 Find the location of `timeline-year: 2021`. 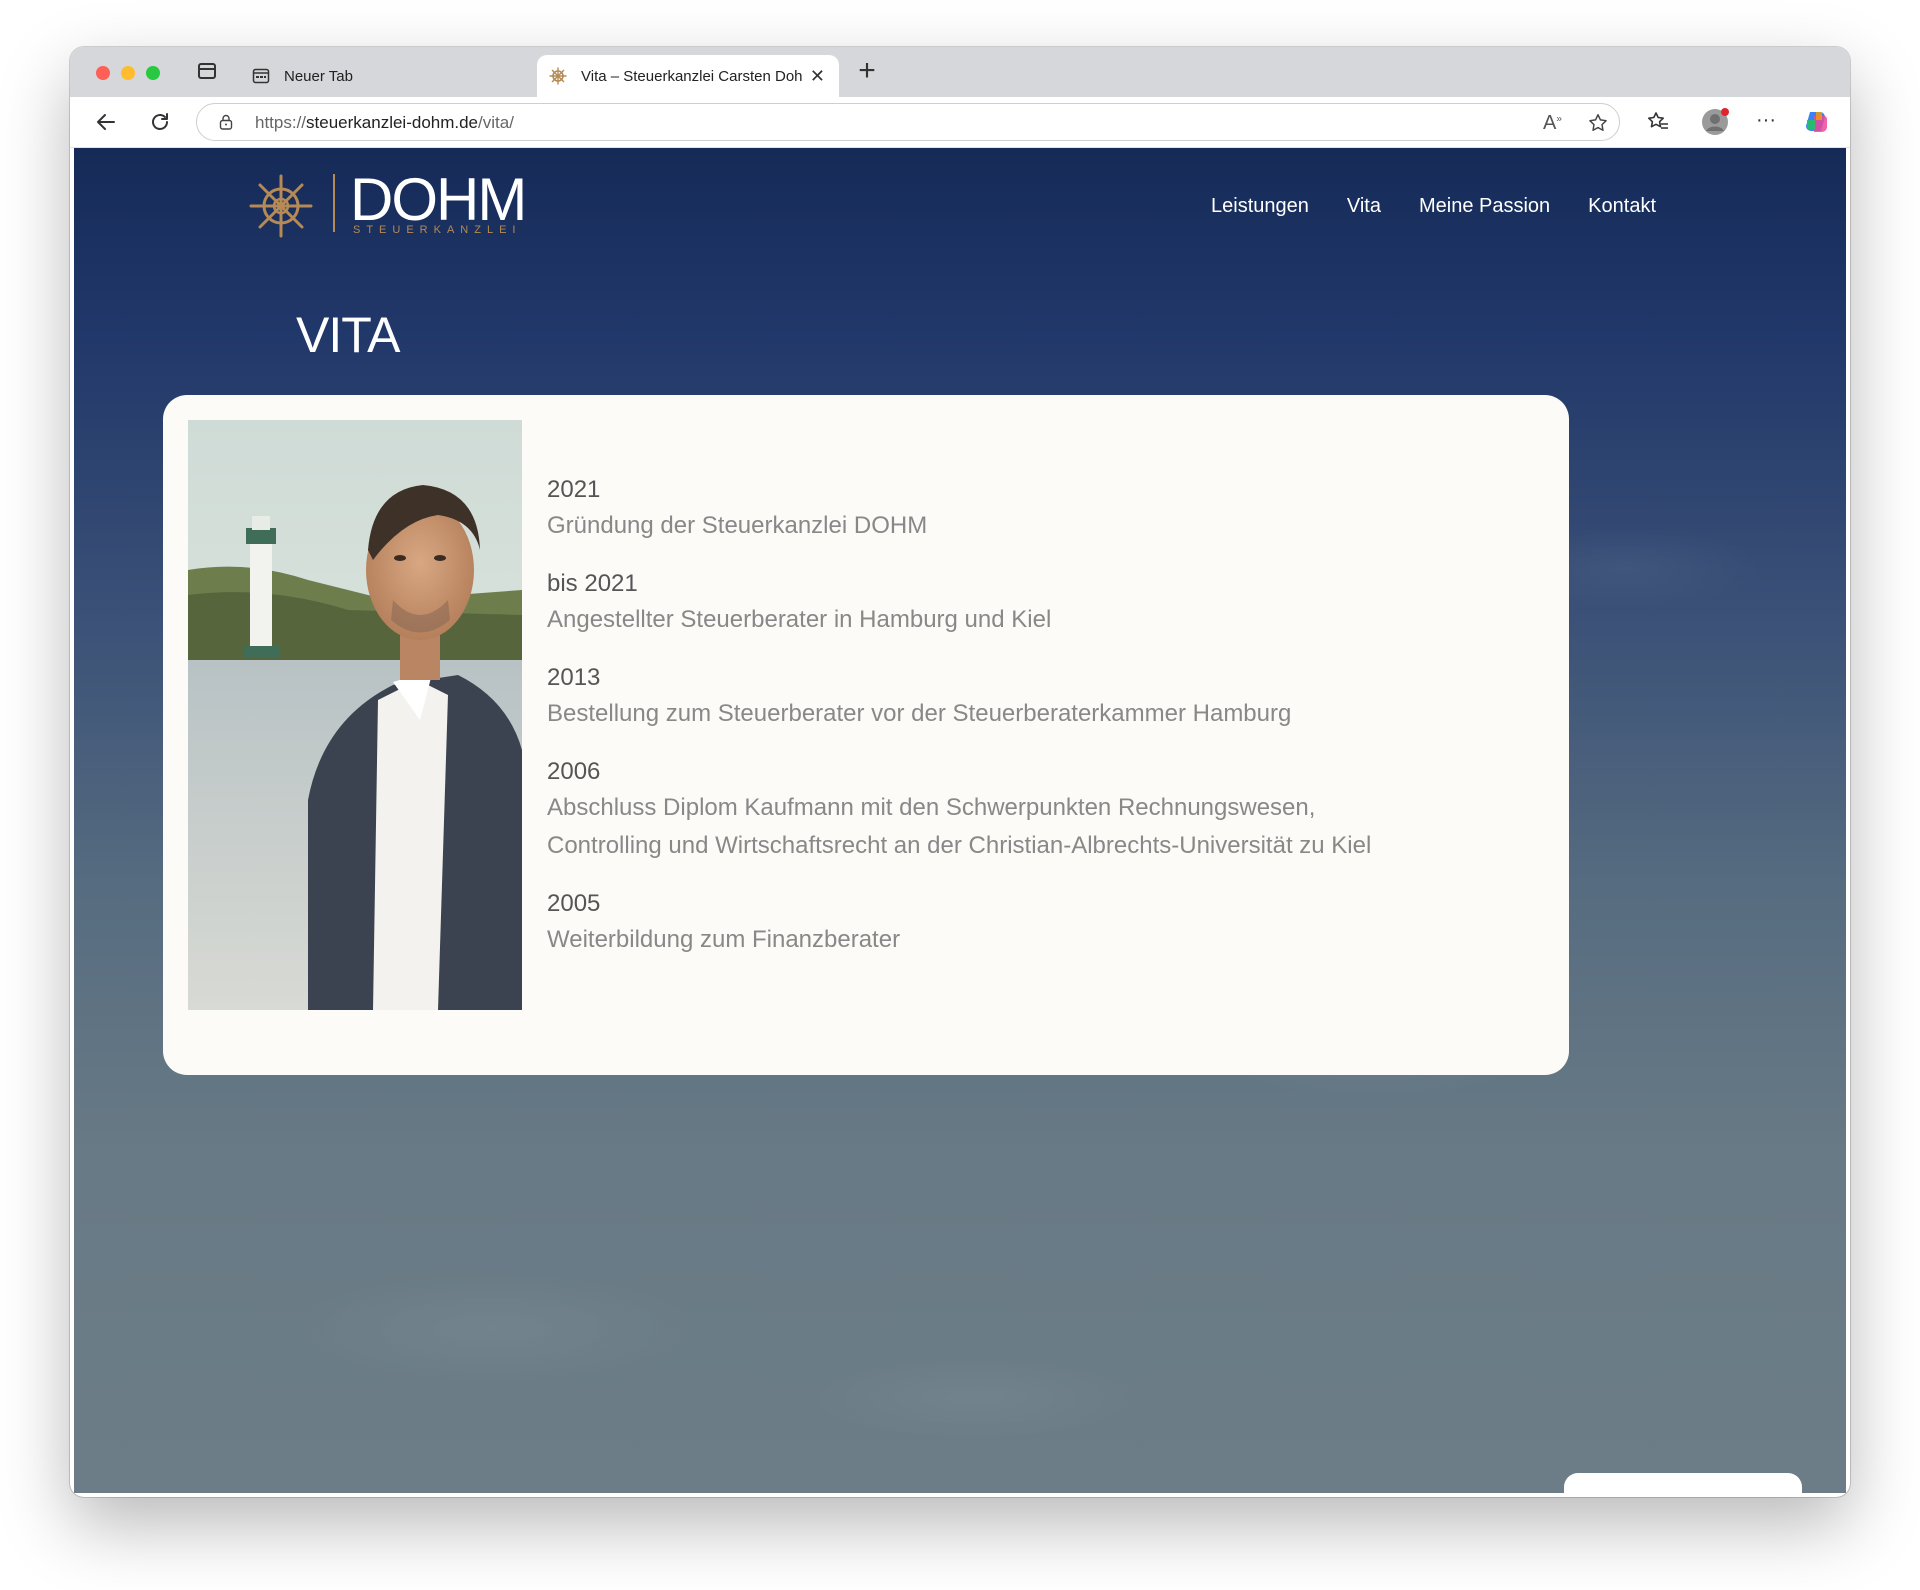

timeline-year: 2021 is located at coordinates (574, 489).